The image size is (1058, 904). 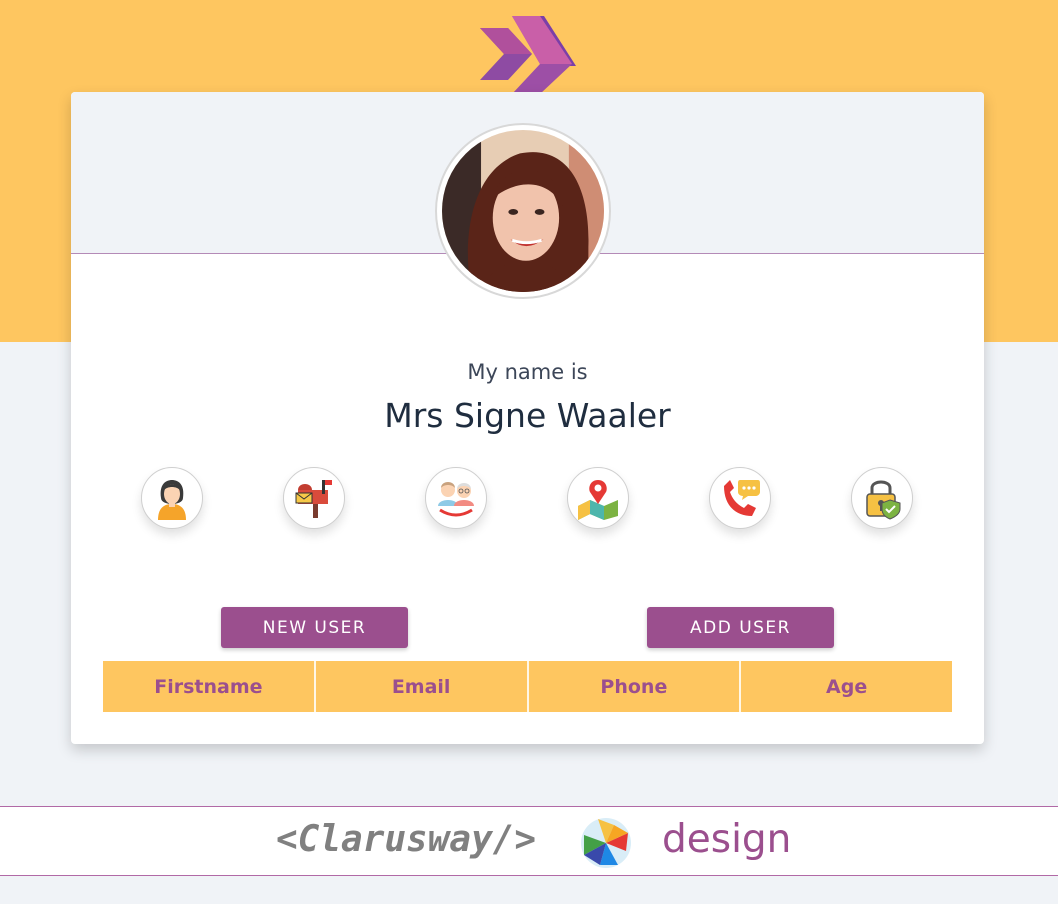 What do you see at coordinates (314, 627) in the screenshot?
I see `new-user-button: NEW USER` at bounding box center [314, 627].